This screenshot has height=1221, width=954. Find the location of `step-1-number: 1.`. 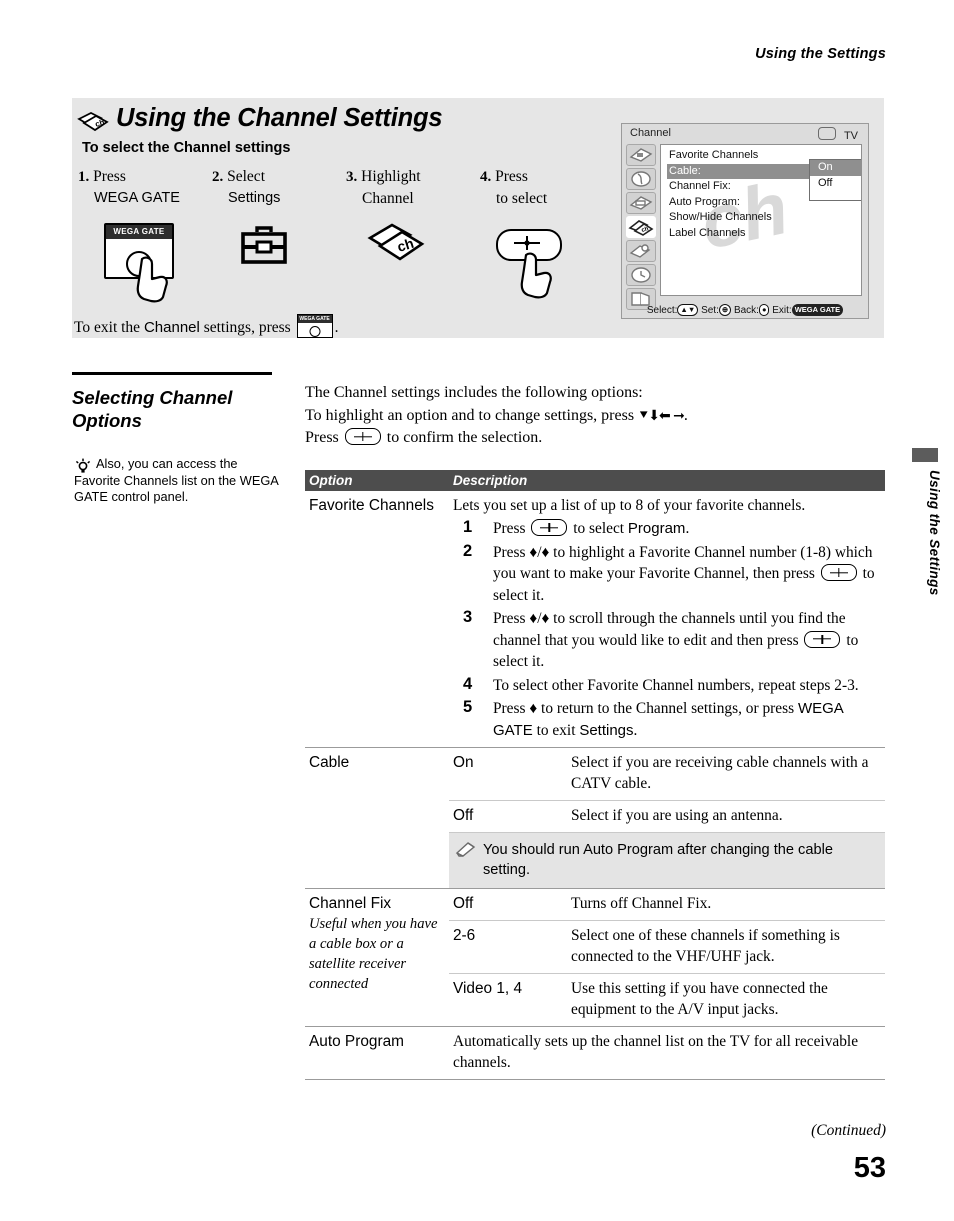

step-1-number: 1. is located at coordinates (84, 177).